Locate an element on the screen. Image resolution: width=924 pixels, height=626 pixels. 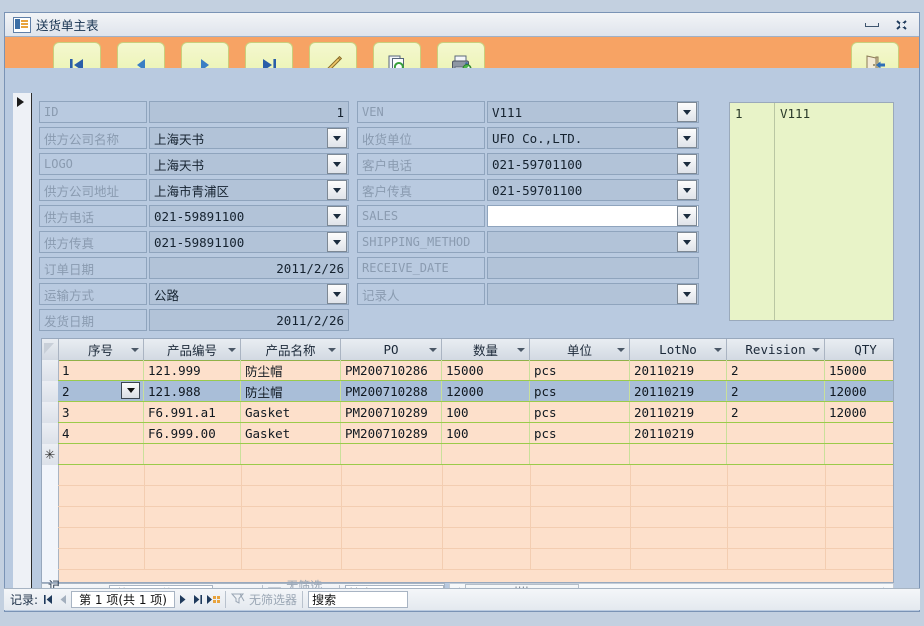
cell-quantity: 15000 is located at coordinates (486, 370).